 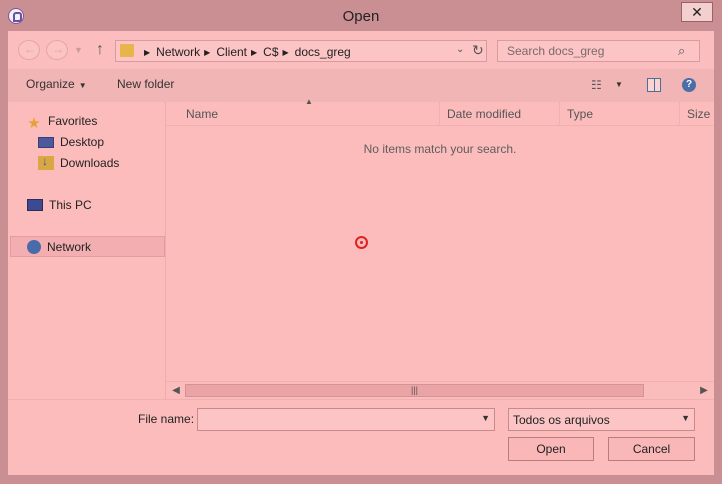 I want to click on window-bottom-edge, so click(x=361, y=480).